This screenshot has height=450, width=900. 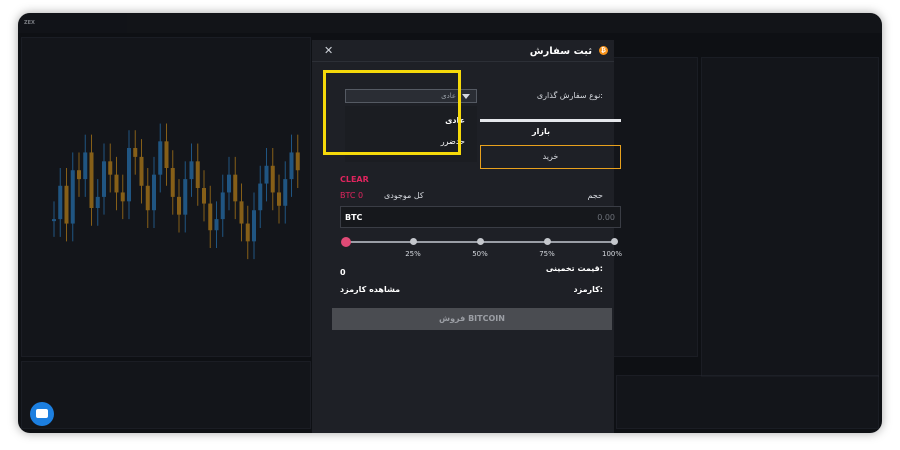 I want to click on percent-100: 100%, so click(x=612, y=254).